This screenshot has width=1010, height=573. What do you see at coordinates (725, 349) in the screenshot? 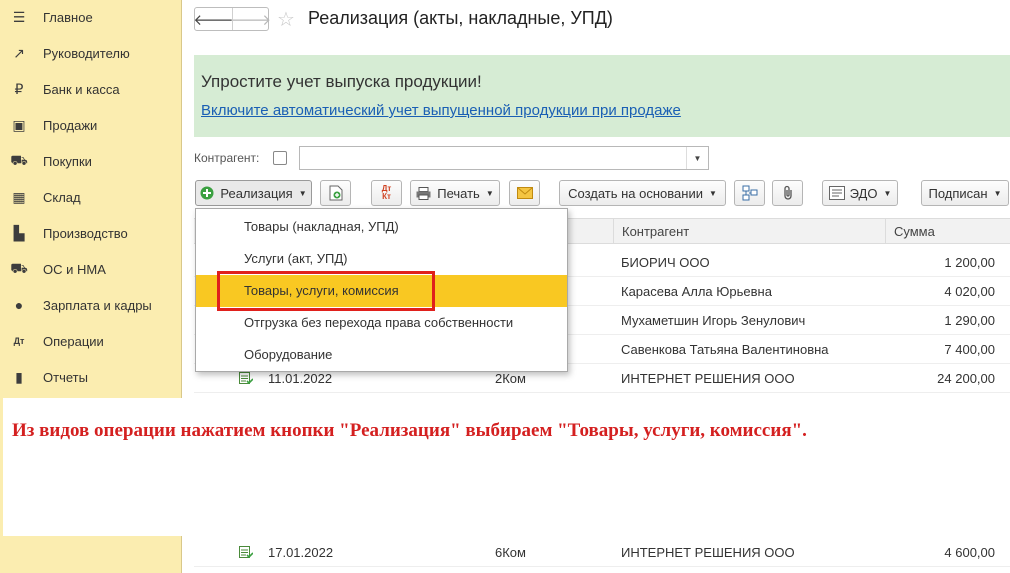
I see `cell-counterparty: Савенкова Татьяна Валентиновна` at bounding box center [725, 349].